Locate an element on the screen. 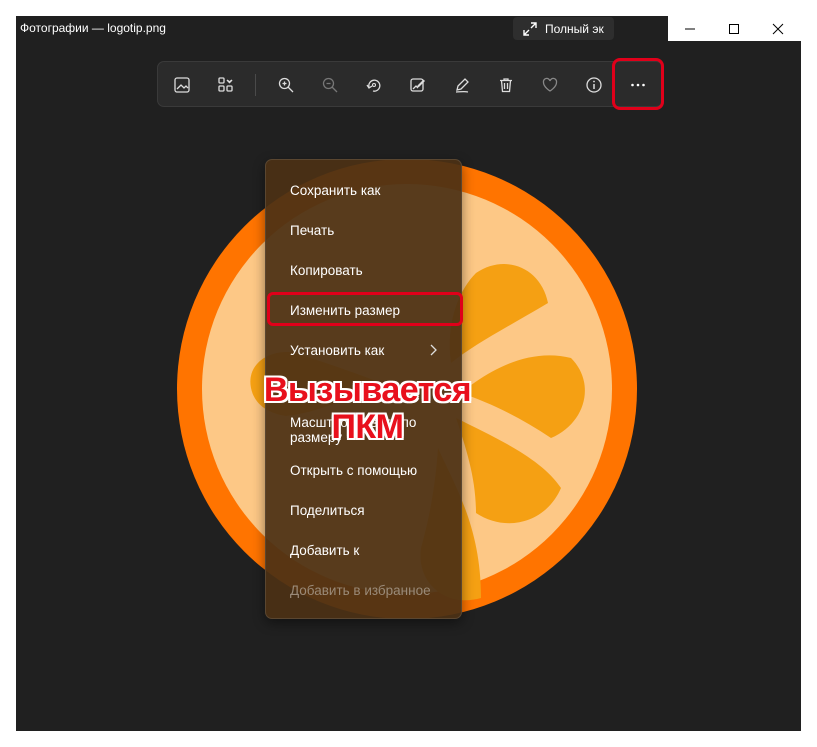 This screenshot has height=747, width=817. delete-button is located at coordinates (506, 85).